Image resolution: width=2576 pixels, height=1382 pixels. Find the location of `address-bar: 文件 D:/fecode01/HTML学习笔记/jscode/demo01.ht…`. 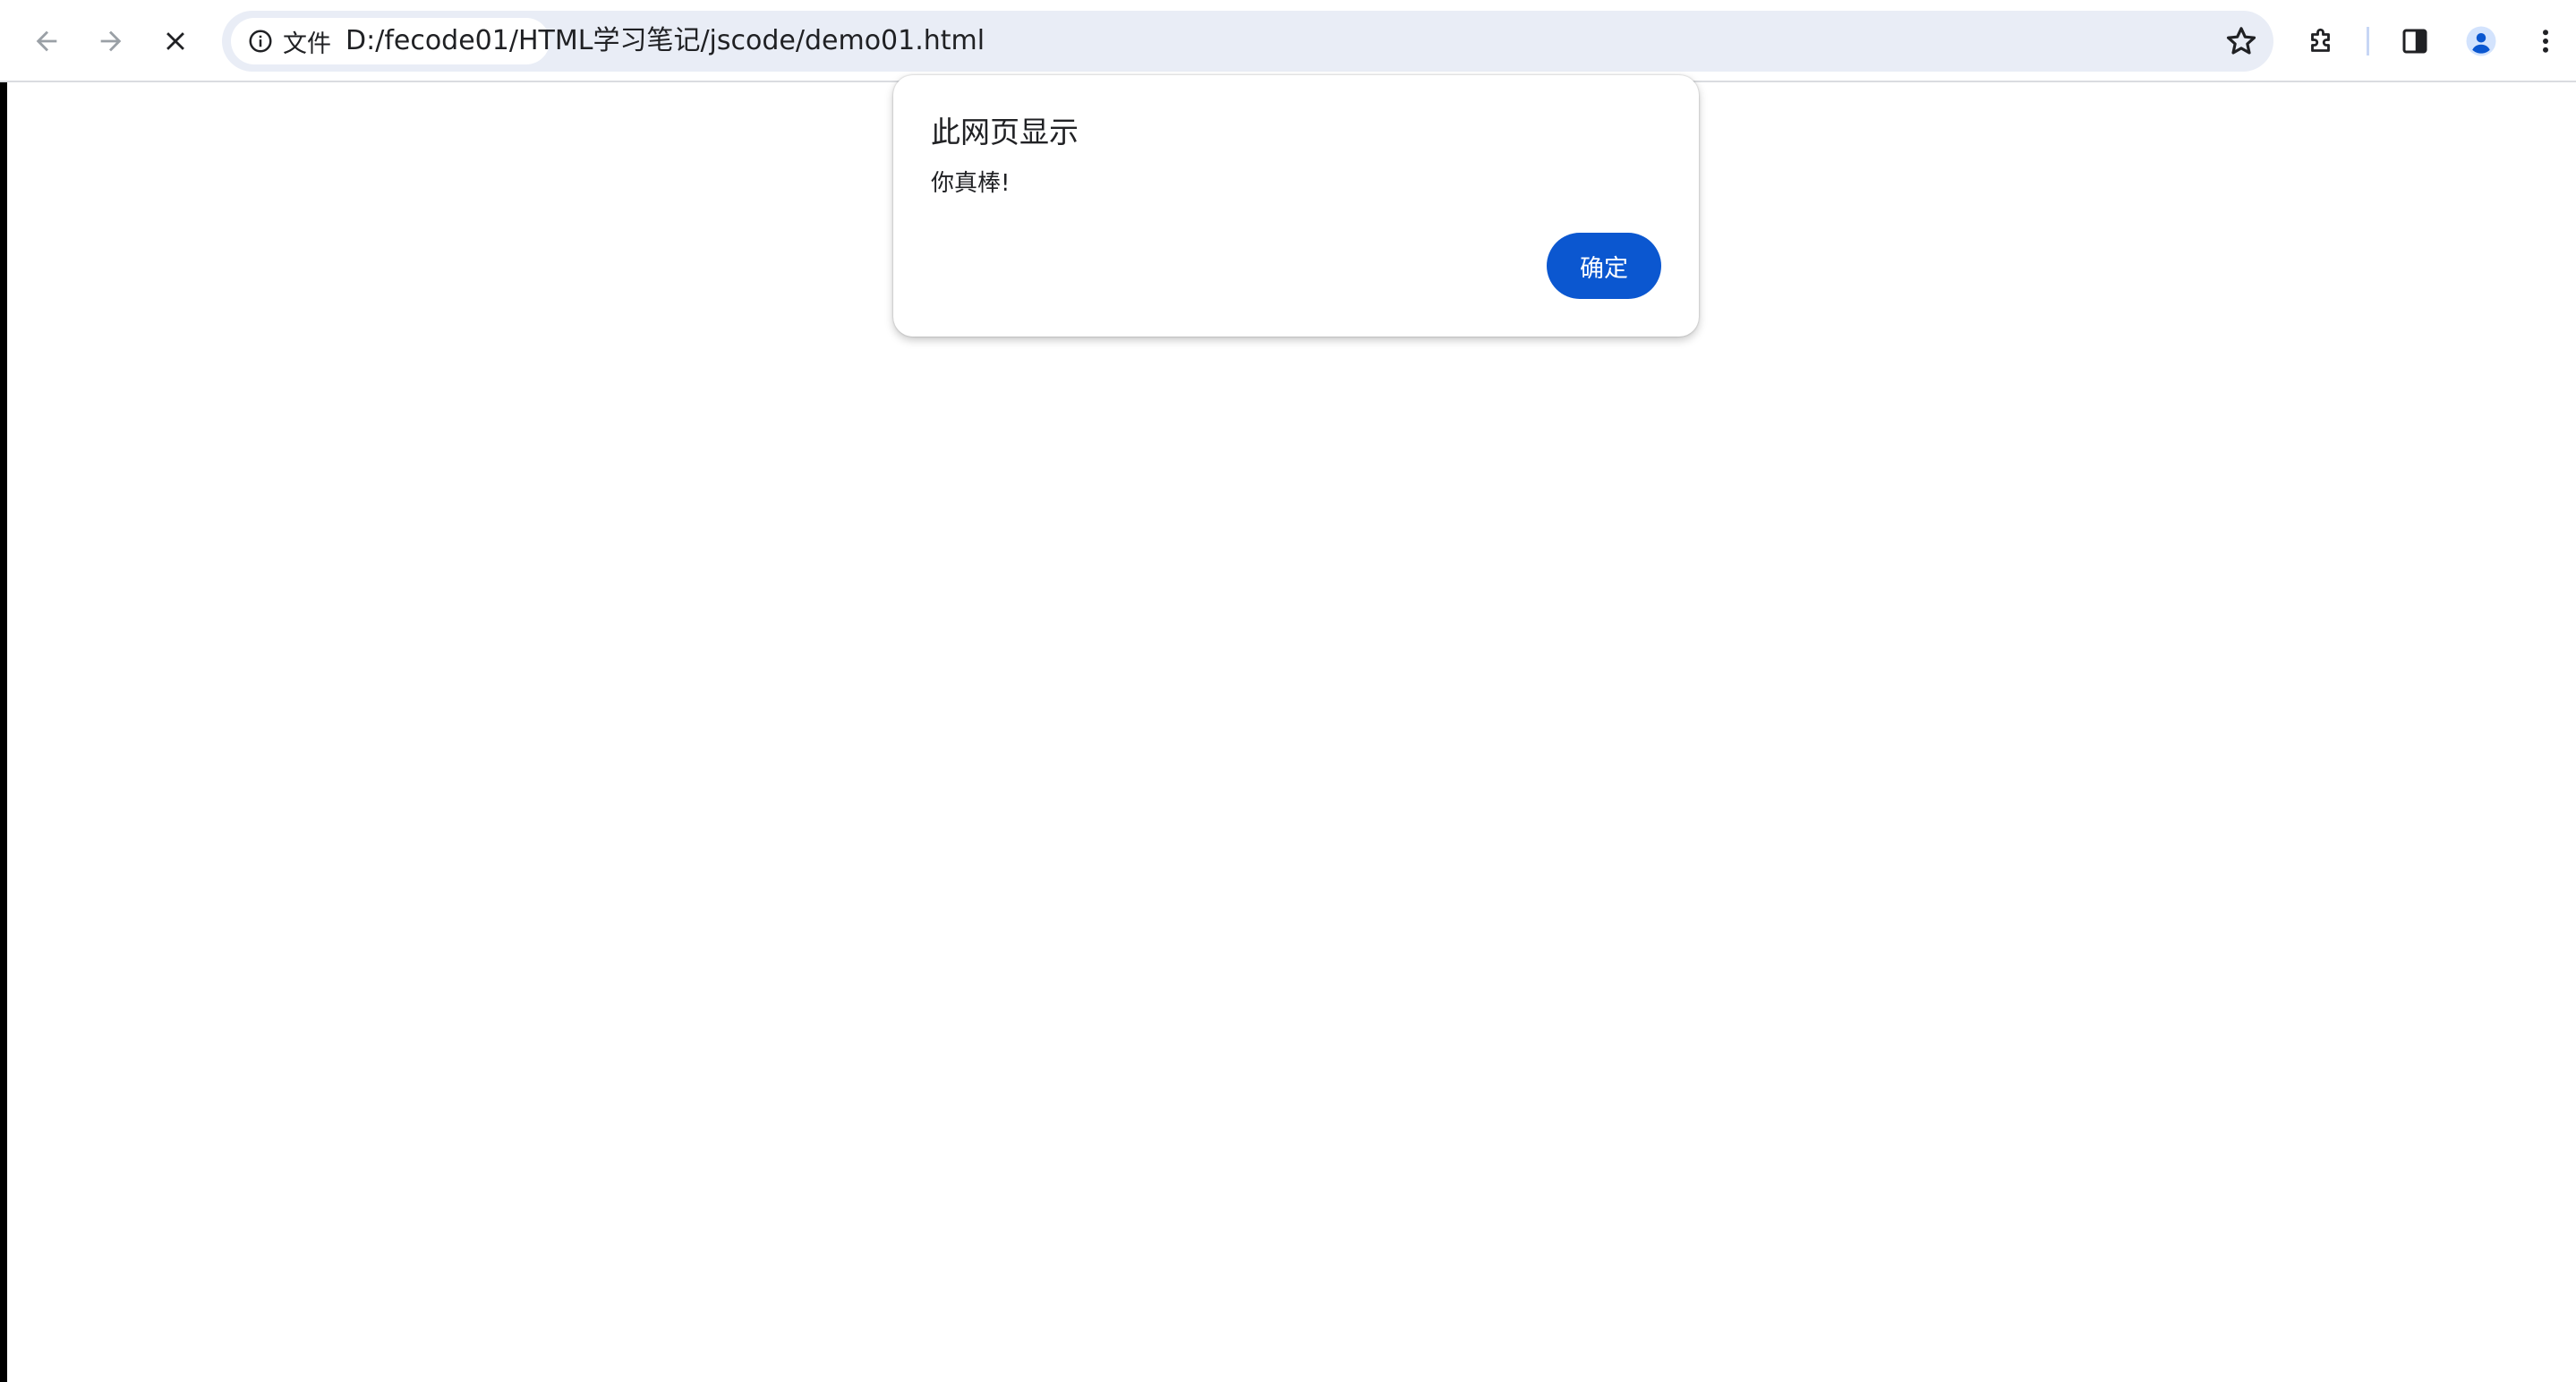

address-bar: 文件 D:/fecode01/HTML学习笔记/jscode/demo01.ht… is located at coordinates (1247, 41).